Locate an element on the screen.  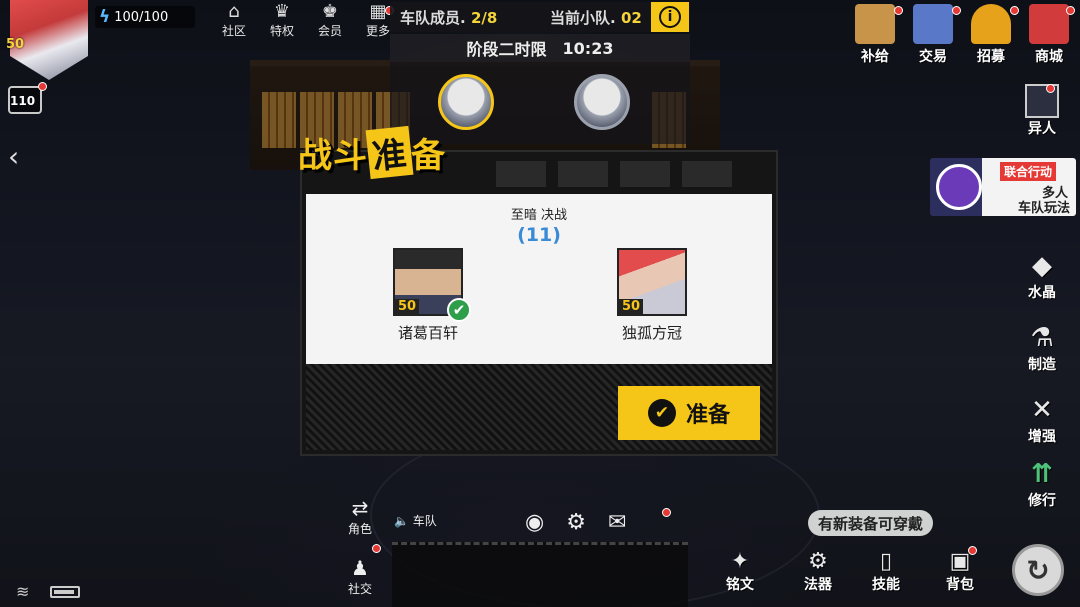
gear-icon: ⚙ is located at coordinates (576, 522).